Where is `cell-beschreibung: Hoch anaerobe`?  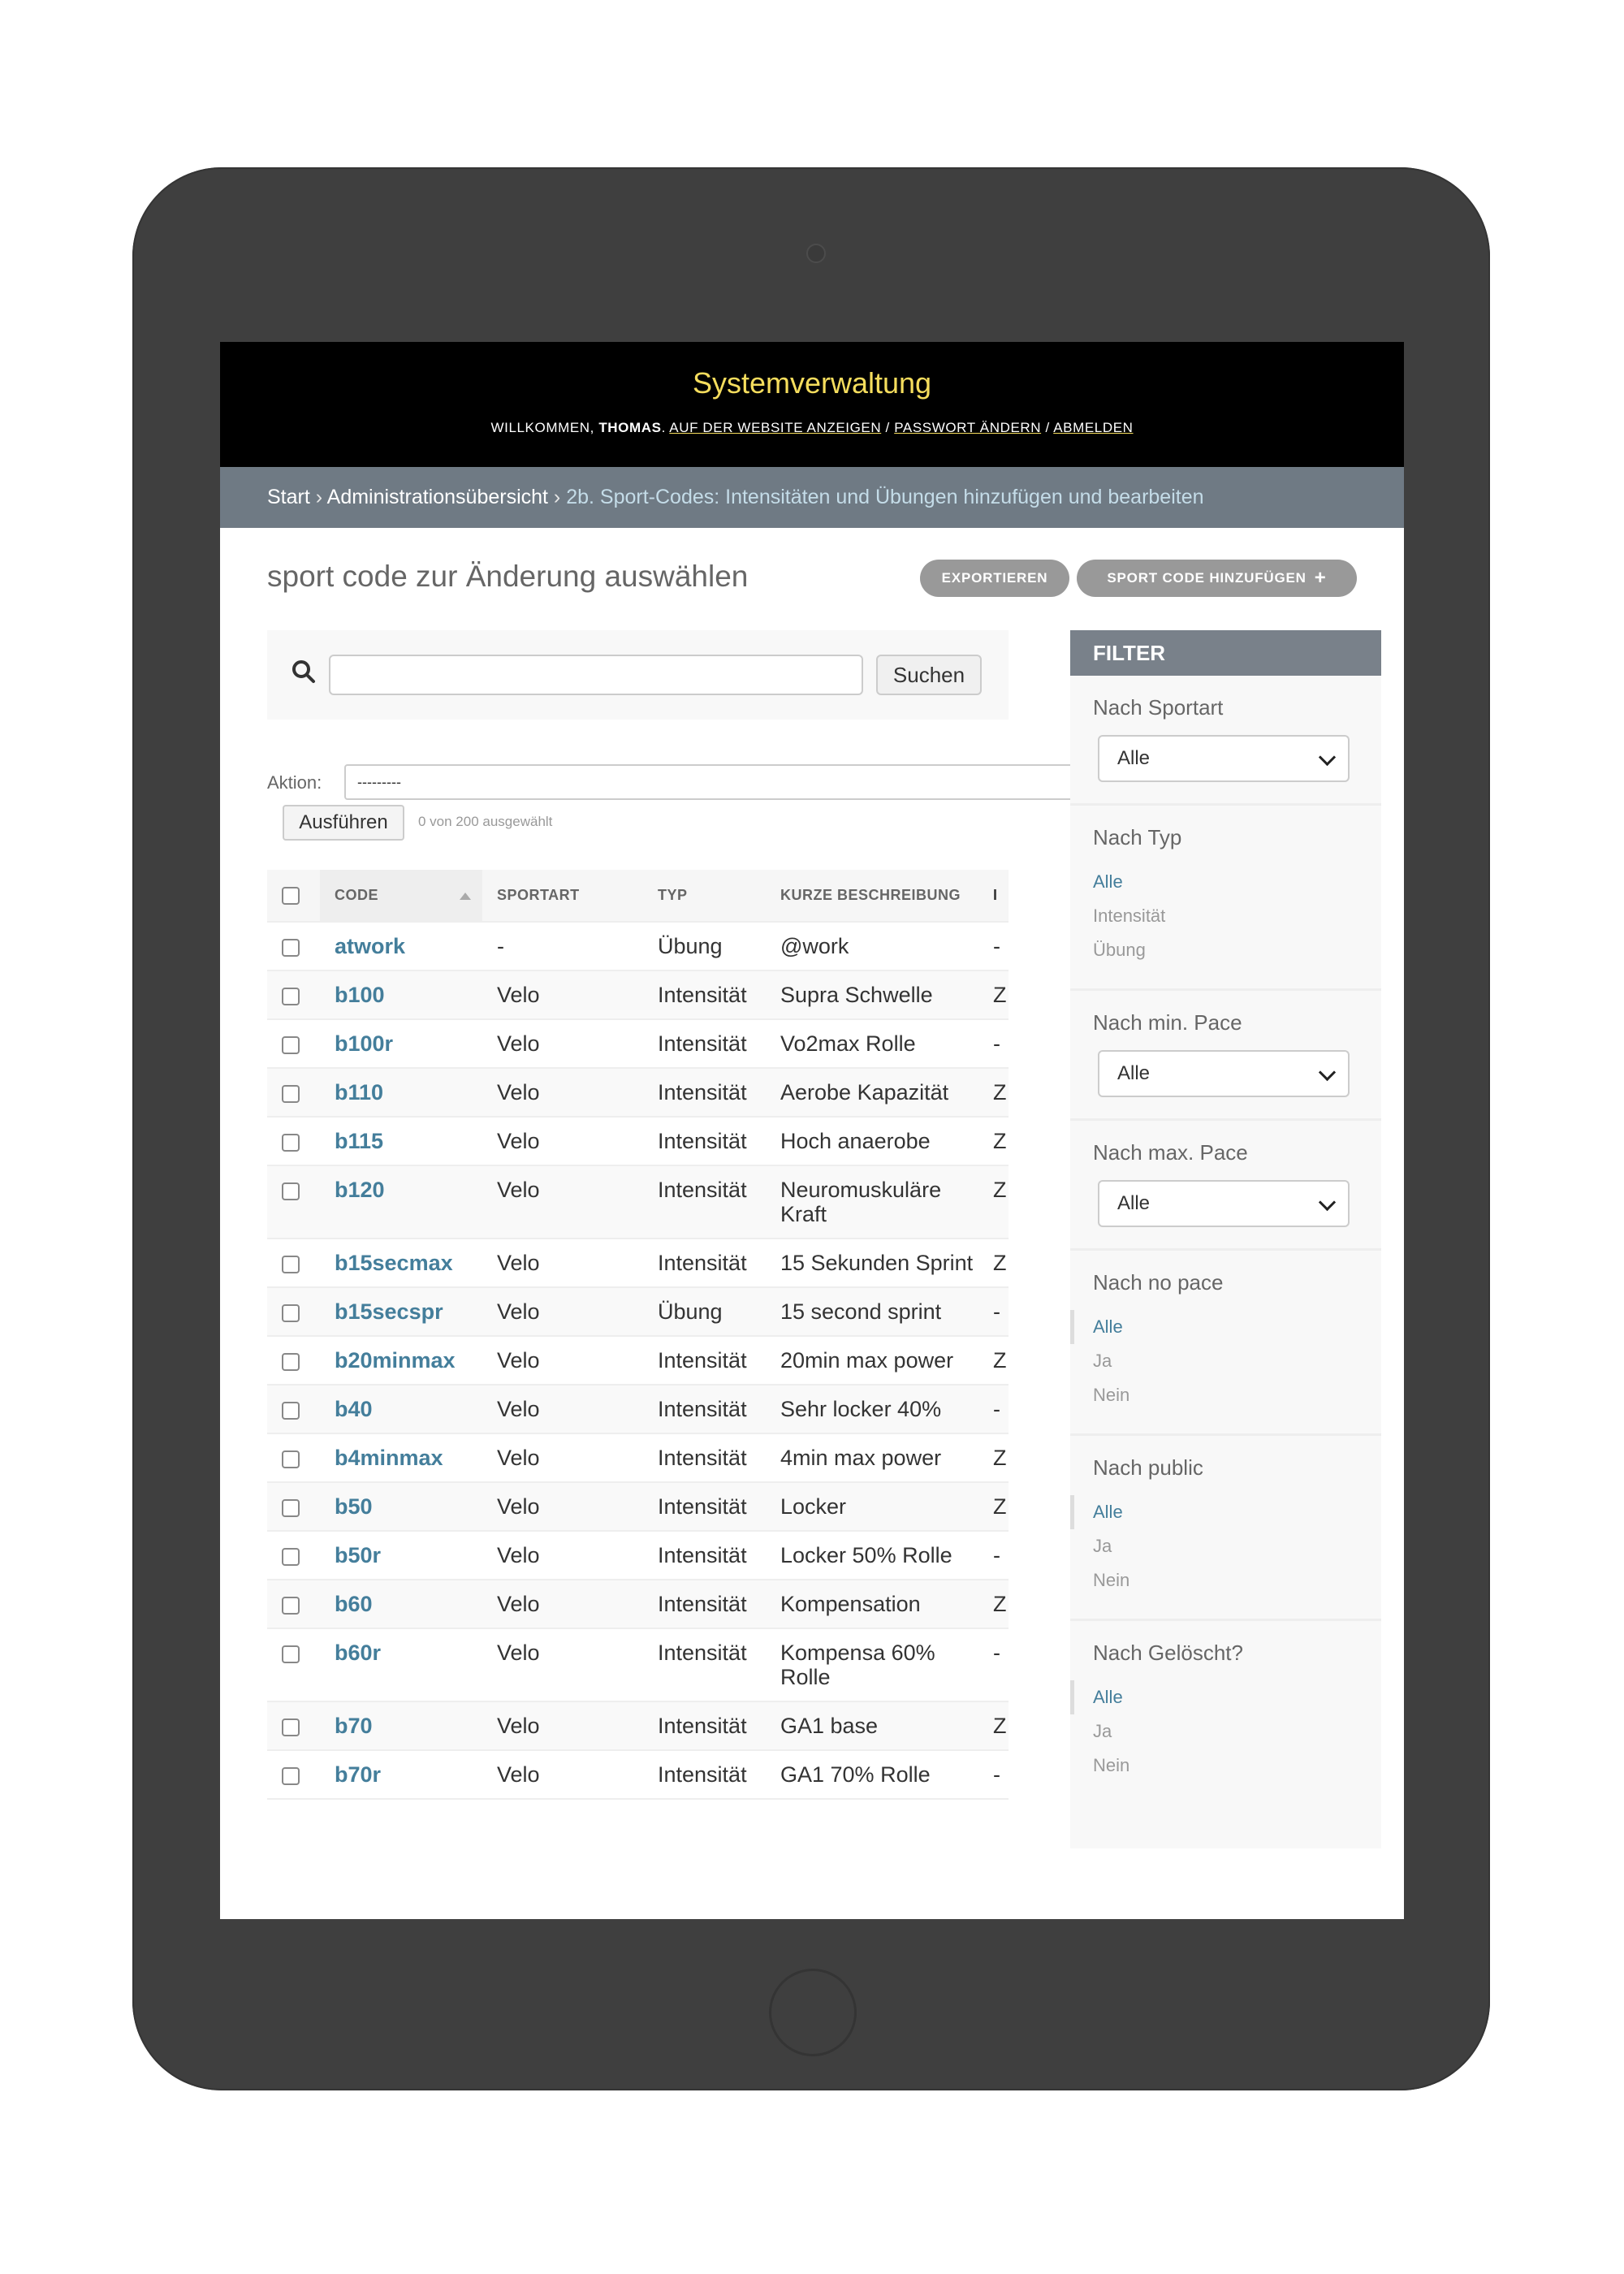
cell-beschreibung: Hoch anaerobe is located at coordinates (878, 1142).